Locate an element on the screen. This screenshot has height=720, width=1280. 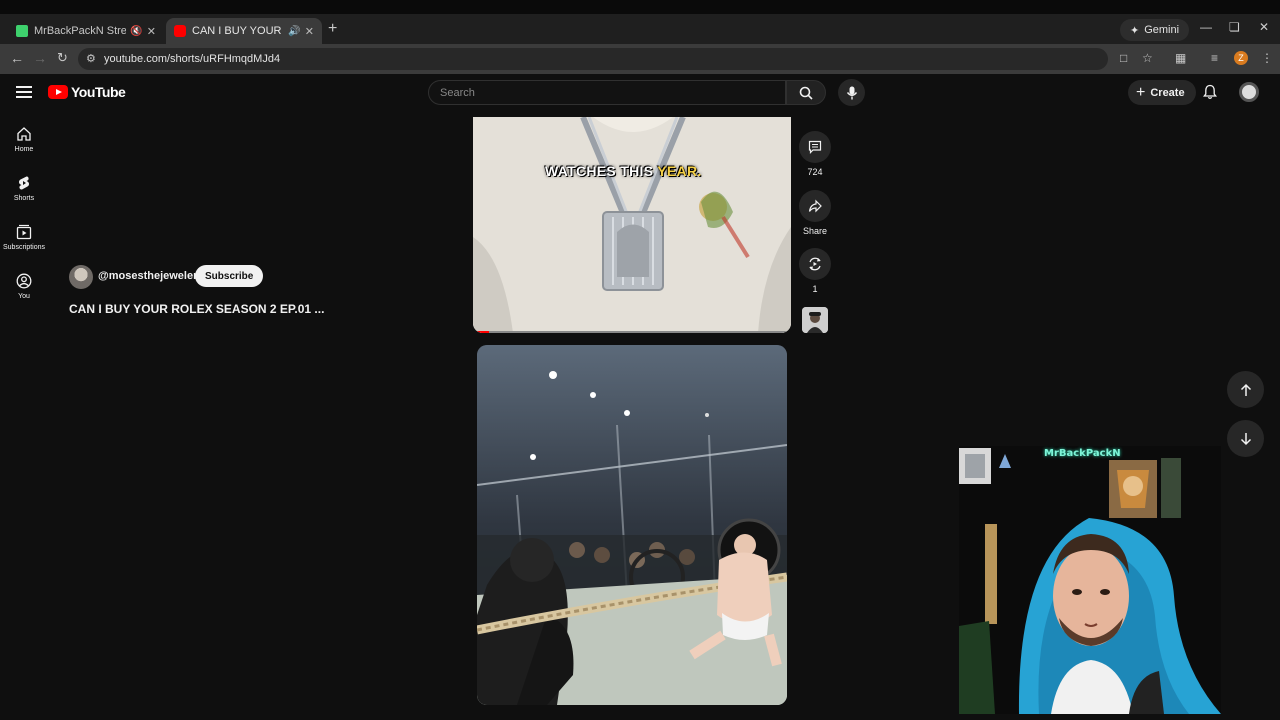
home-icon is located at coordinates (24, 134).